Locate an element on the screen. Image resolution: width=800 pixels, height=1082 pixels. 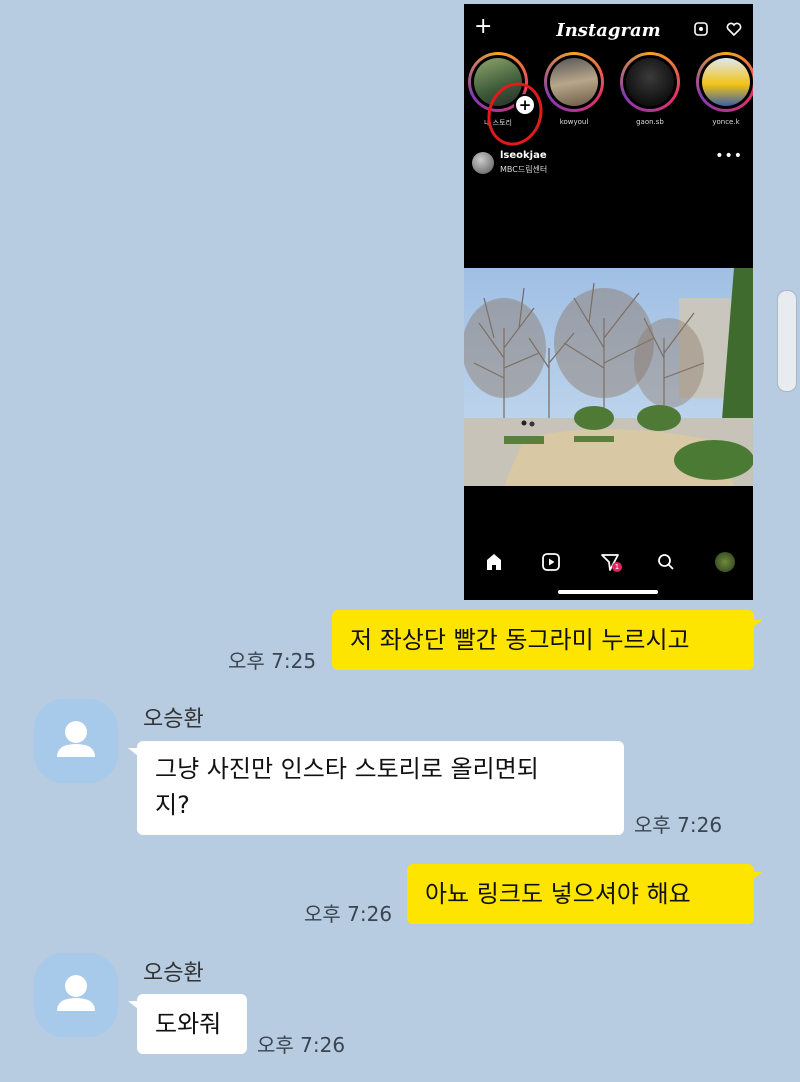
story-item: kowyoul is located at coordinates (574, 89).